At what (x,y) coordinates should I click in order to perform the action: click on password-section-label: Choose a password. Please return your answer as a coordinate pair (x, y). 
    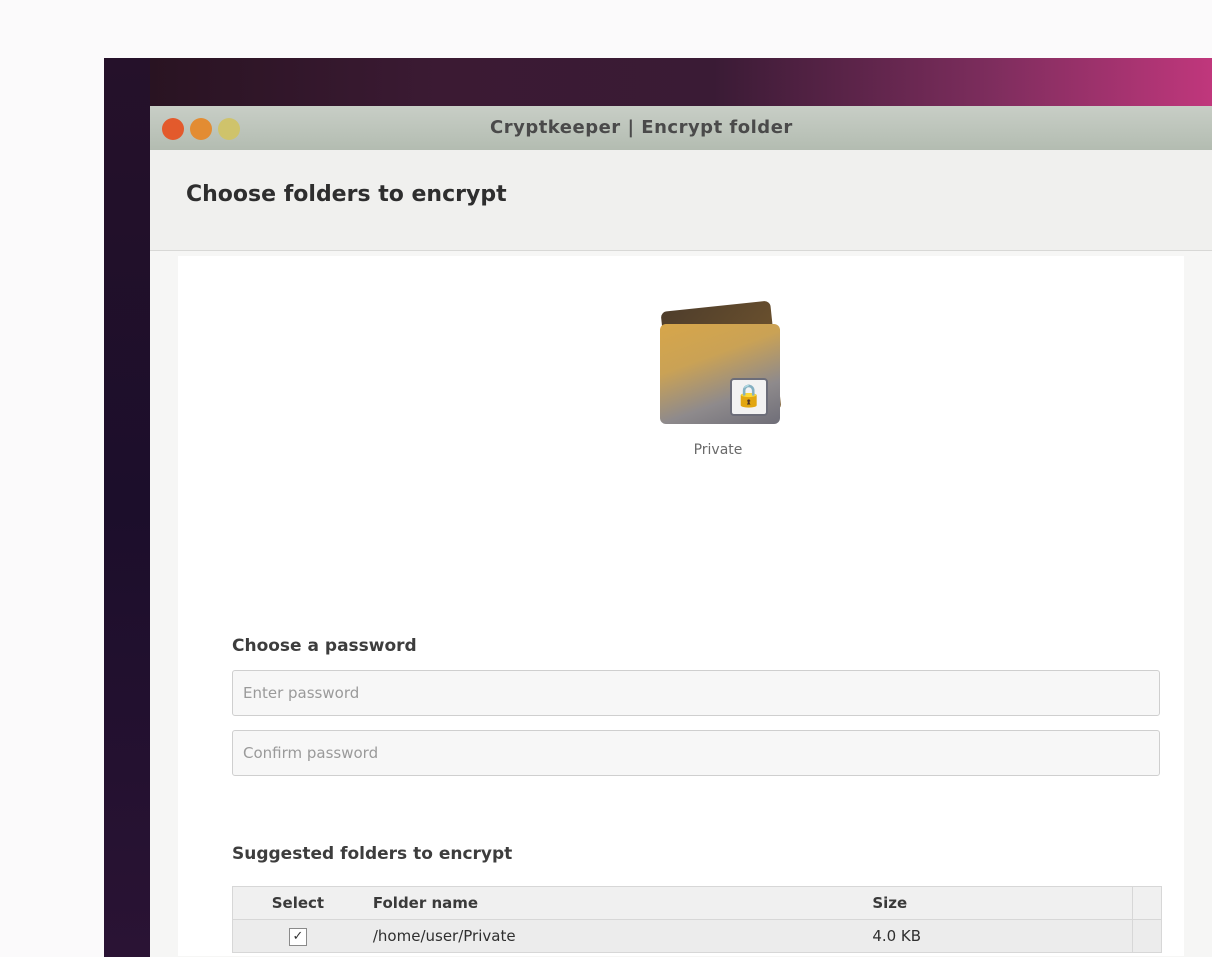
    Looking at the image, I should click on (324, 646).